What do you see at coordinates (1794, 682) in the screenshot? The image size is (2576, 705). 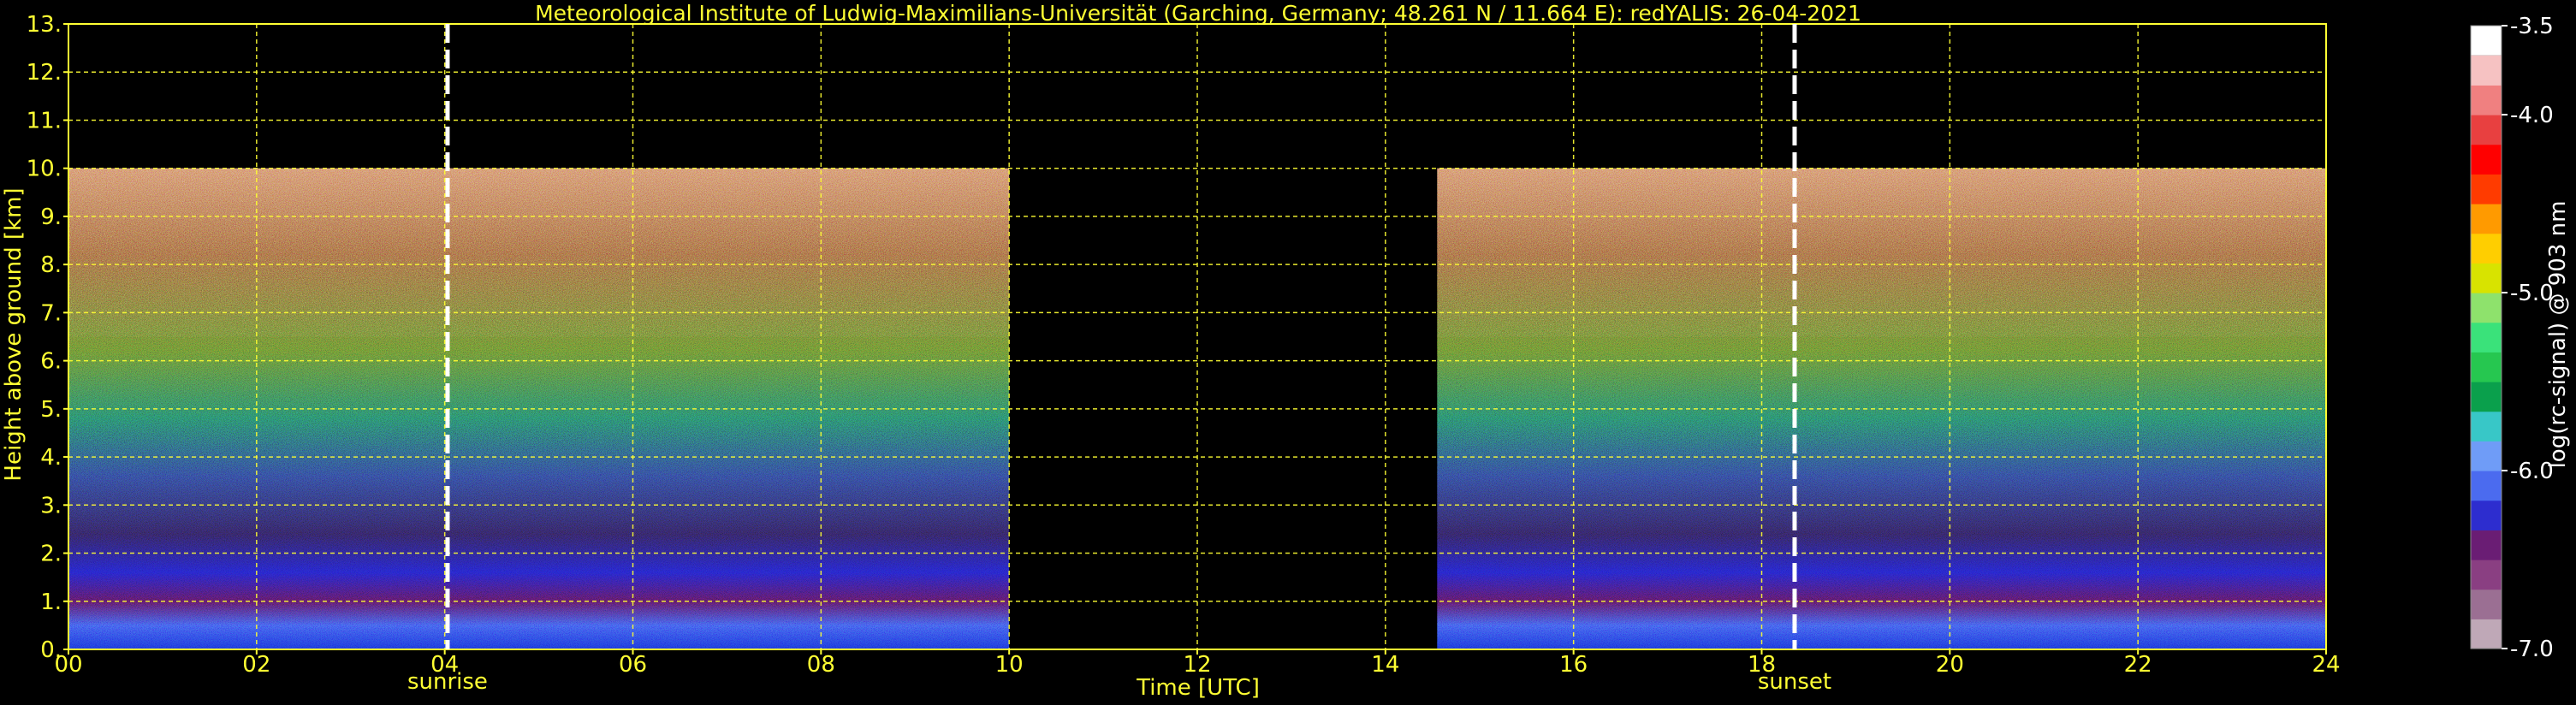 I see `sunset-label: sunset` at bounding box center [1794, 682].